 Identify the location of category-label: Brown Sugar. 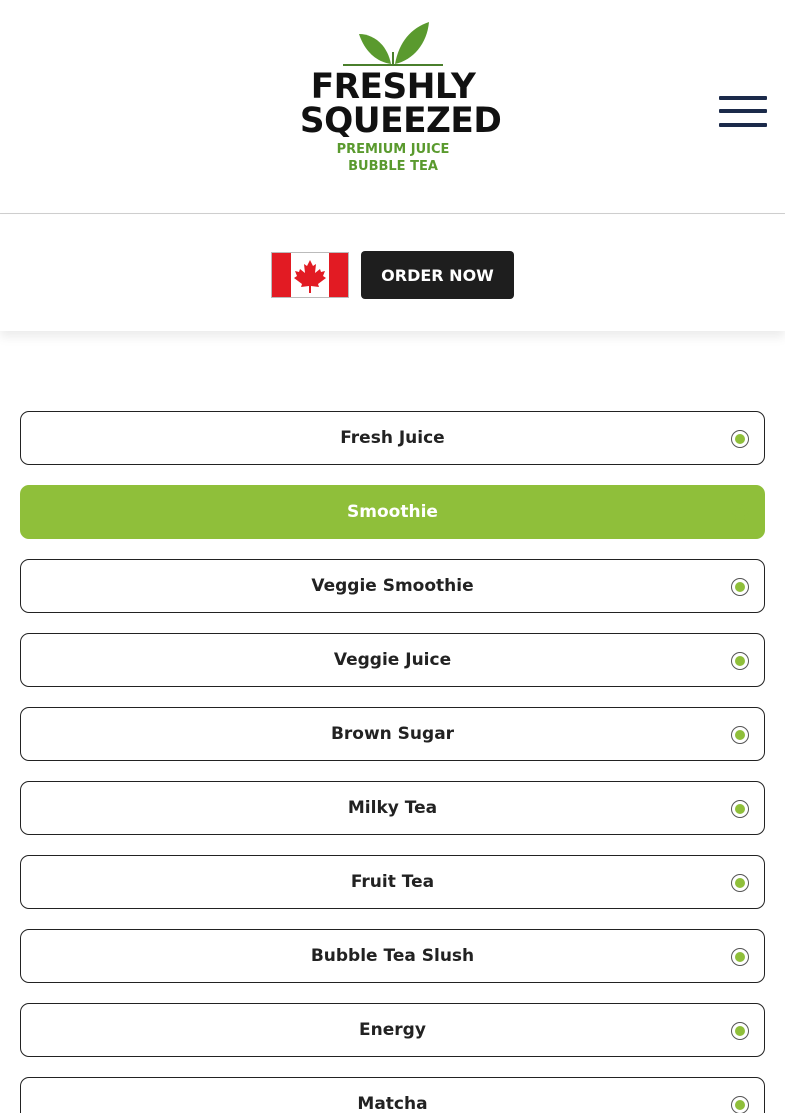
(392, 734).